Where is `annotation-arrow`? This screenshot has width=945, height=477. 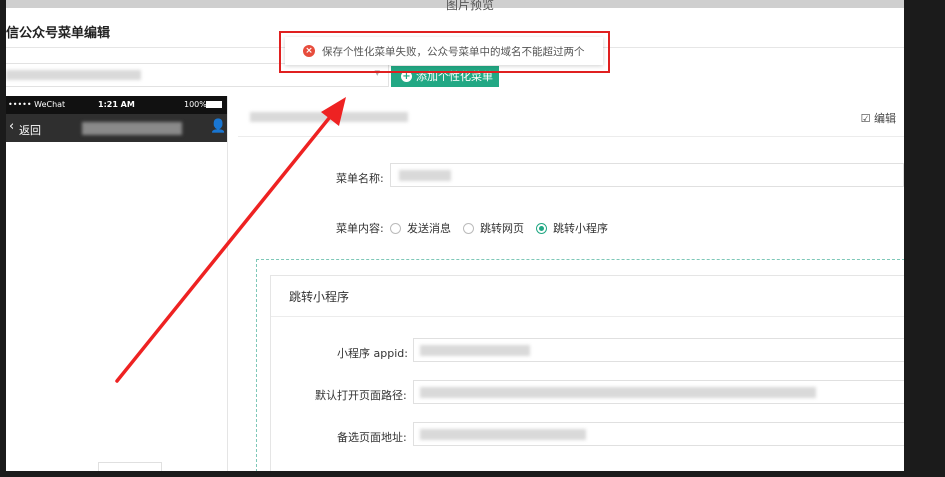 annotation-arrow is located at coordinates (230, 240).